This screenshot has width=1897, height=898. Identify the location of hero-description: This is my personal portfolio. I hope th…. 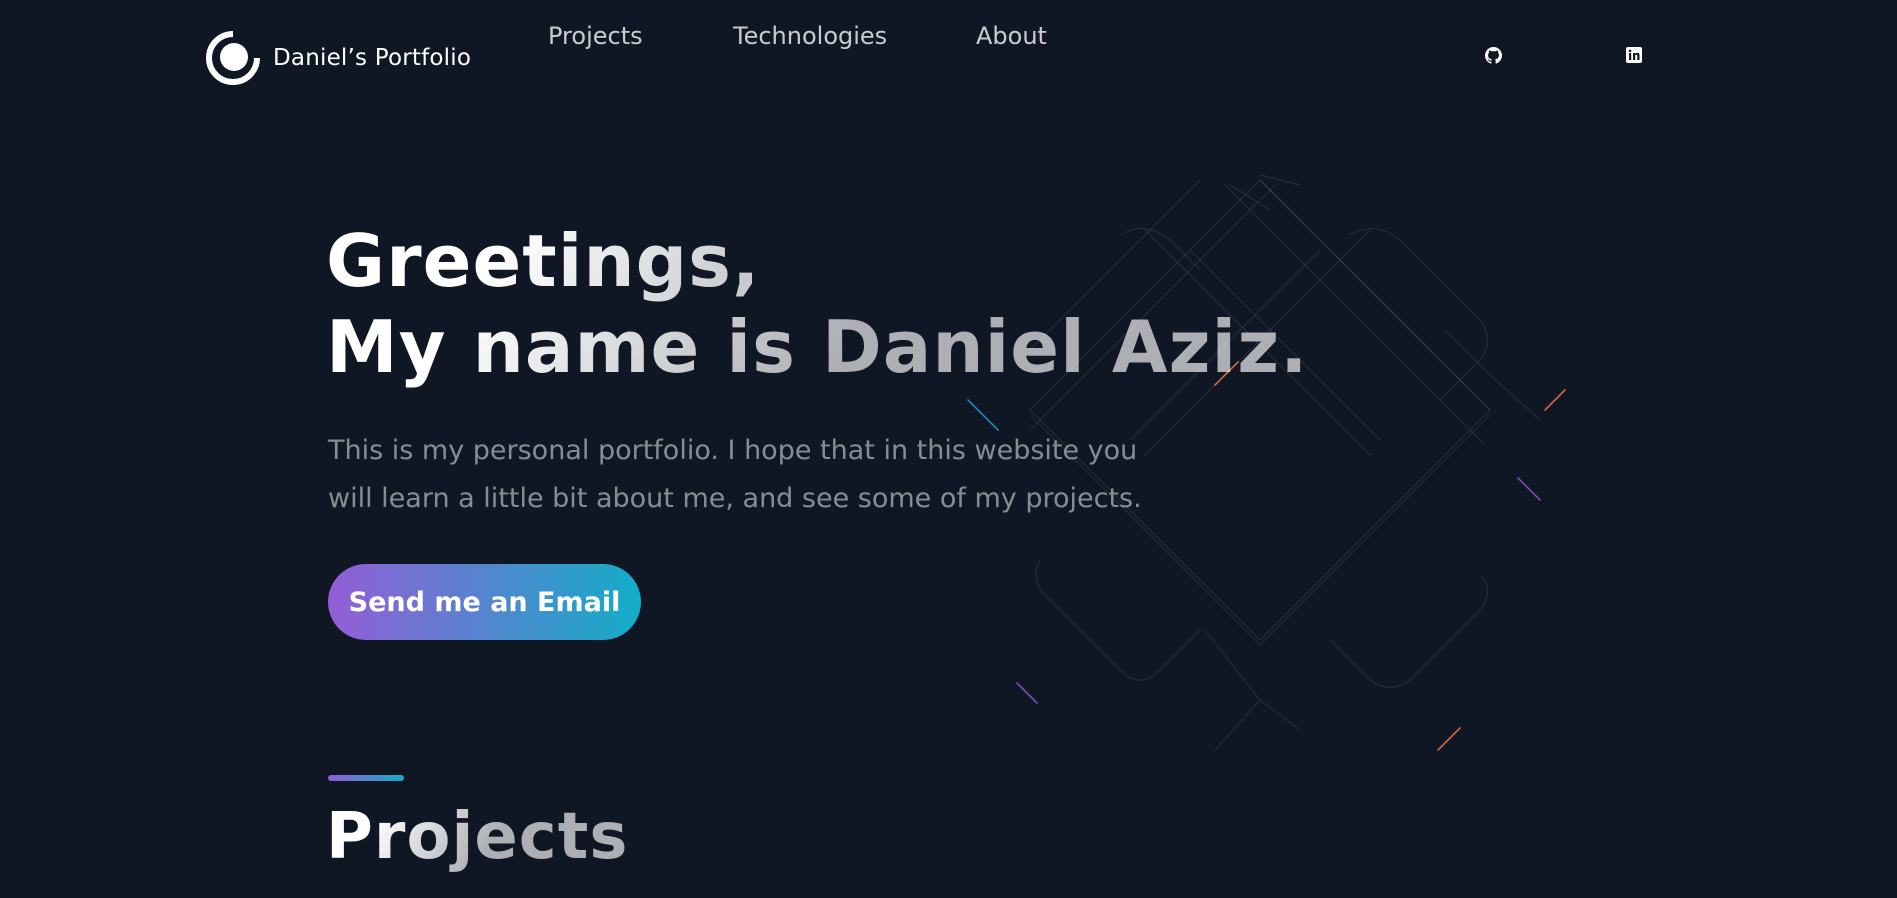
(735, 474).